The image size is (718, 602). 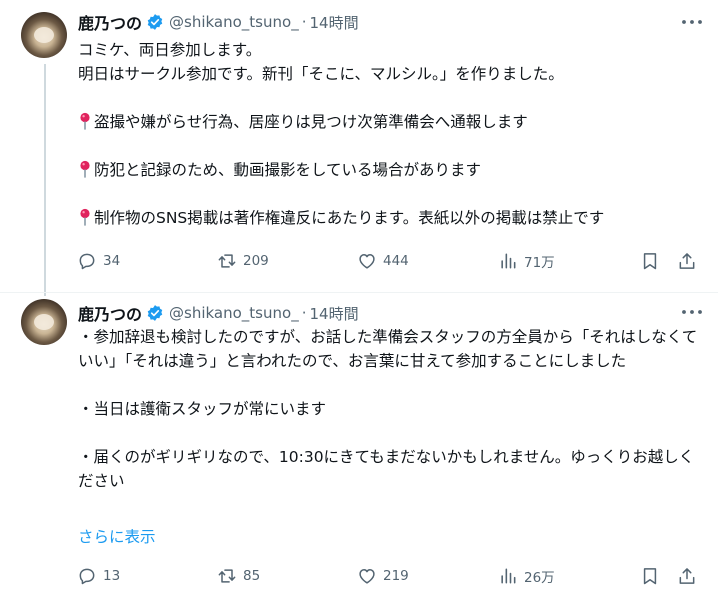 What do you see at coordinates (112, 576) in the screenshot?
I see `reply-count: 13` at bounding box center [112, 576].